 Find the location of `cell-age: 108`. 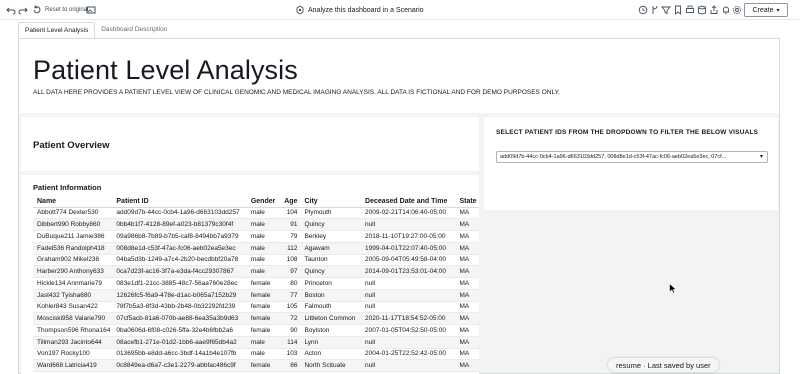

cell-age: 108 is located at coordinates (289, 260).